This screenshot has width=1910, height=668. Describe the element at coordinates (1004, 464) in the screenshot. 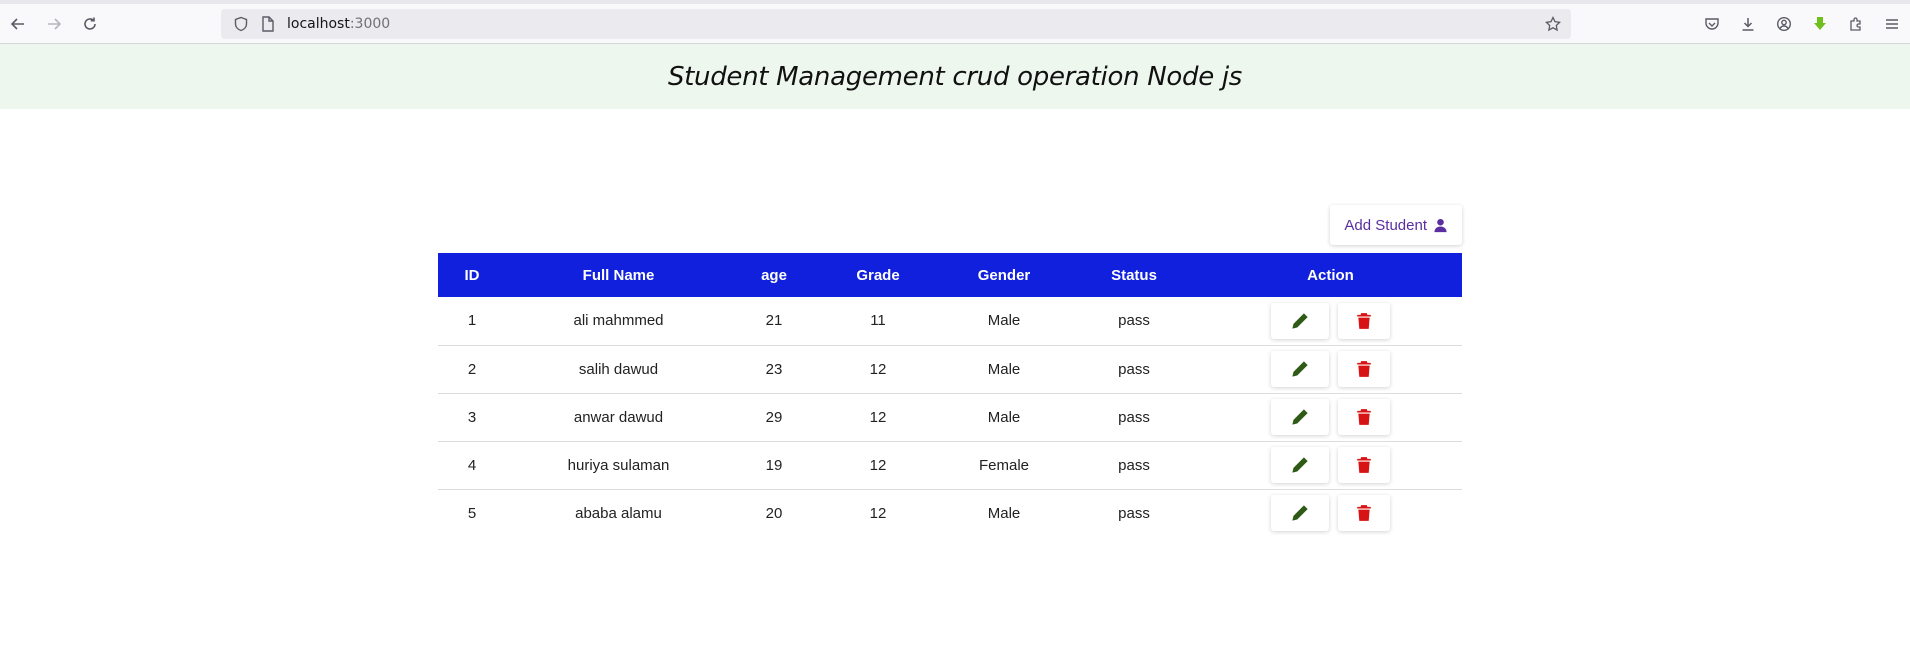

I see `cell-gender: Female` at that location.